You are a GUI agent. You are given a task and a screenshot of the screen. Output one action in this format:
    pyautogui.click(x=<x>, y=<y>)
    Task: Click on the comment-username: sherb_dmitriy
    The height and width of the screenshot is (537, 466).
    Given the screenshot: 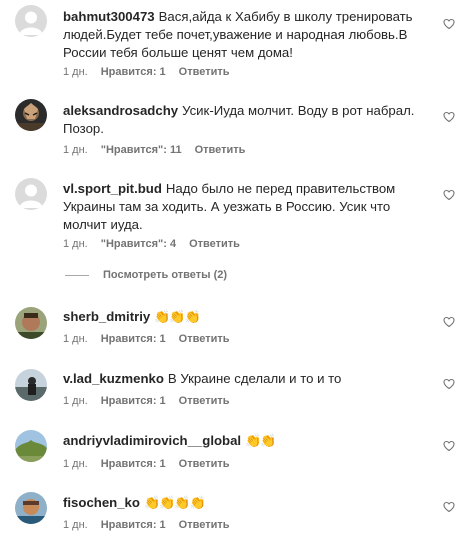 What is the action you would take?
    pyautogui.click(x=106, y=316)
    